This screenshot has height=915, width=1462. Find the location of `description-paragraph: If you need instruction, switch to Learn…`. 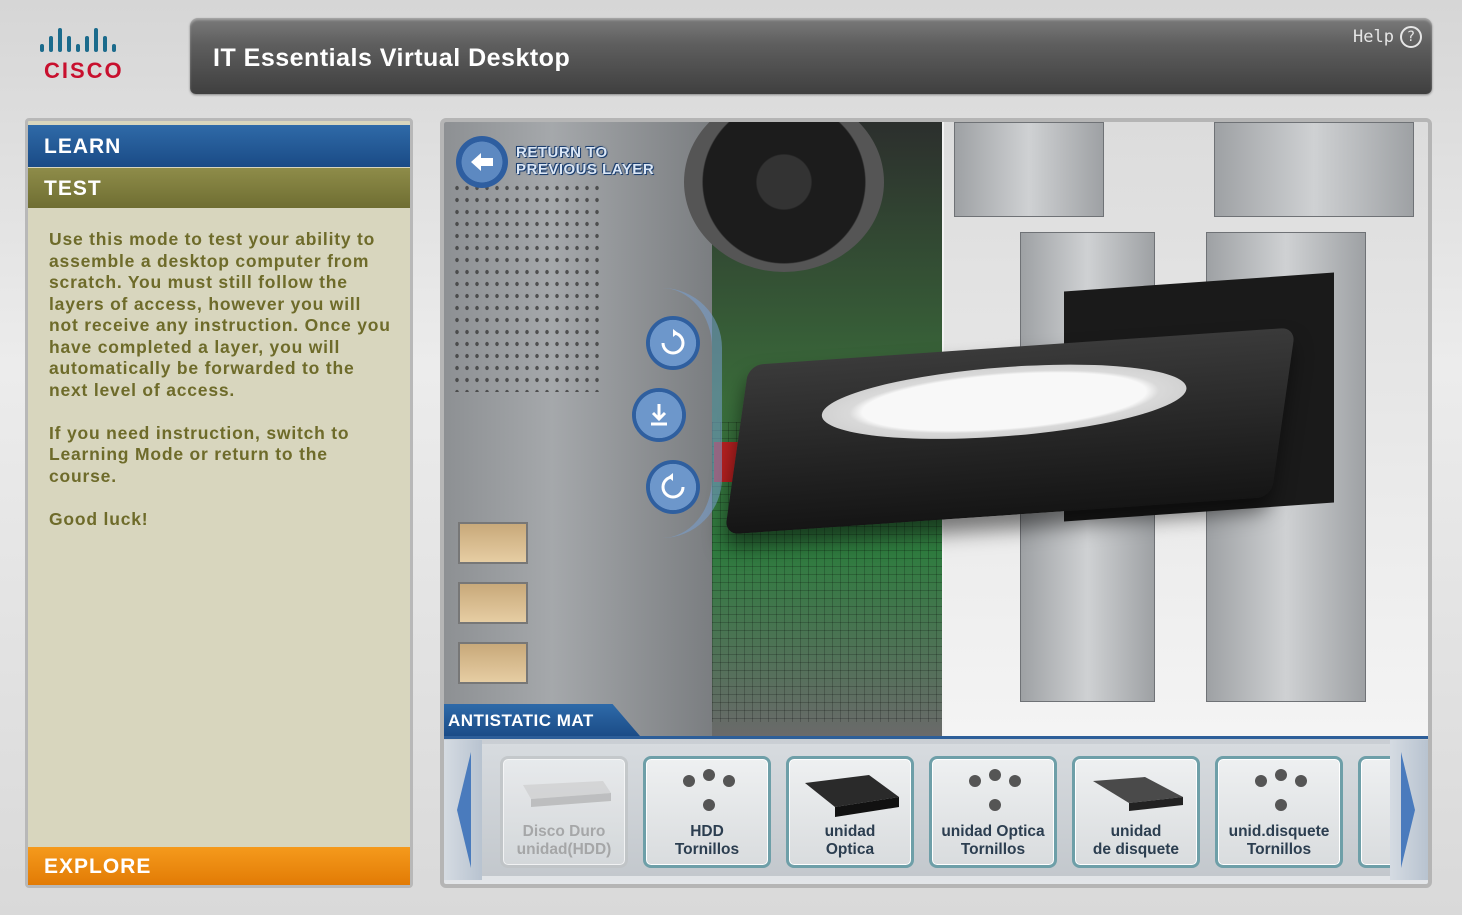

description-paragraph: If you need instruction, switch to Learn… is located at coordinates (199, 454).